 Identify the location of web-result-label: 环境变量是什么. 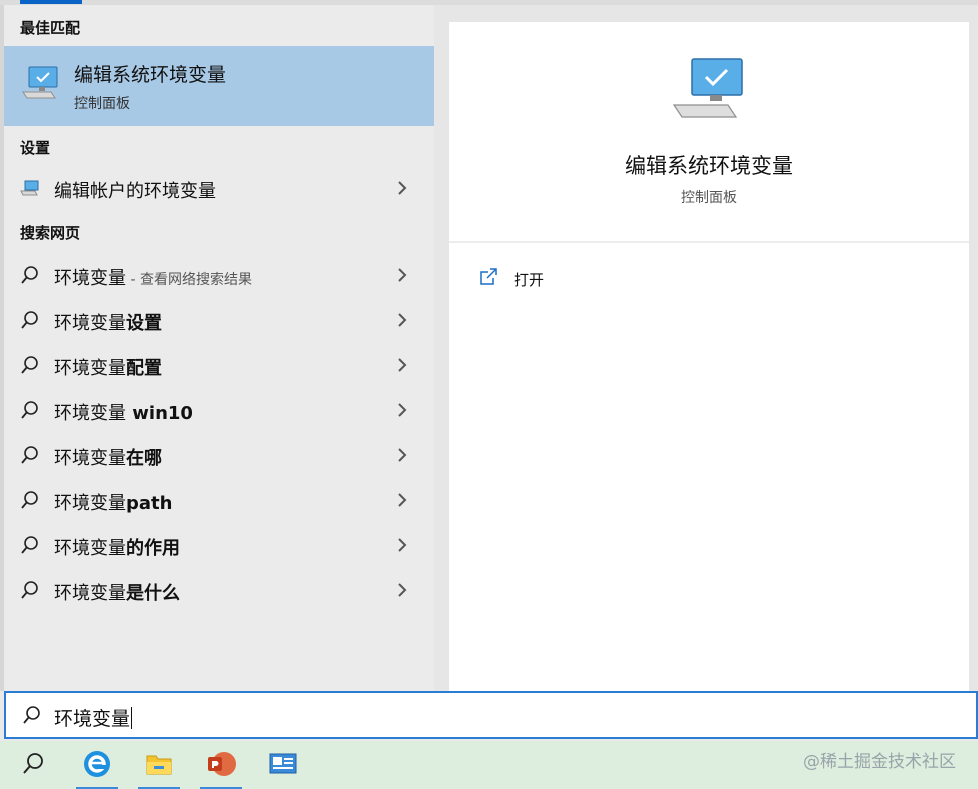
(117, 593).